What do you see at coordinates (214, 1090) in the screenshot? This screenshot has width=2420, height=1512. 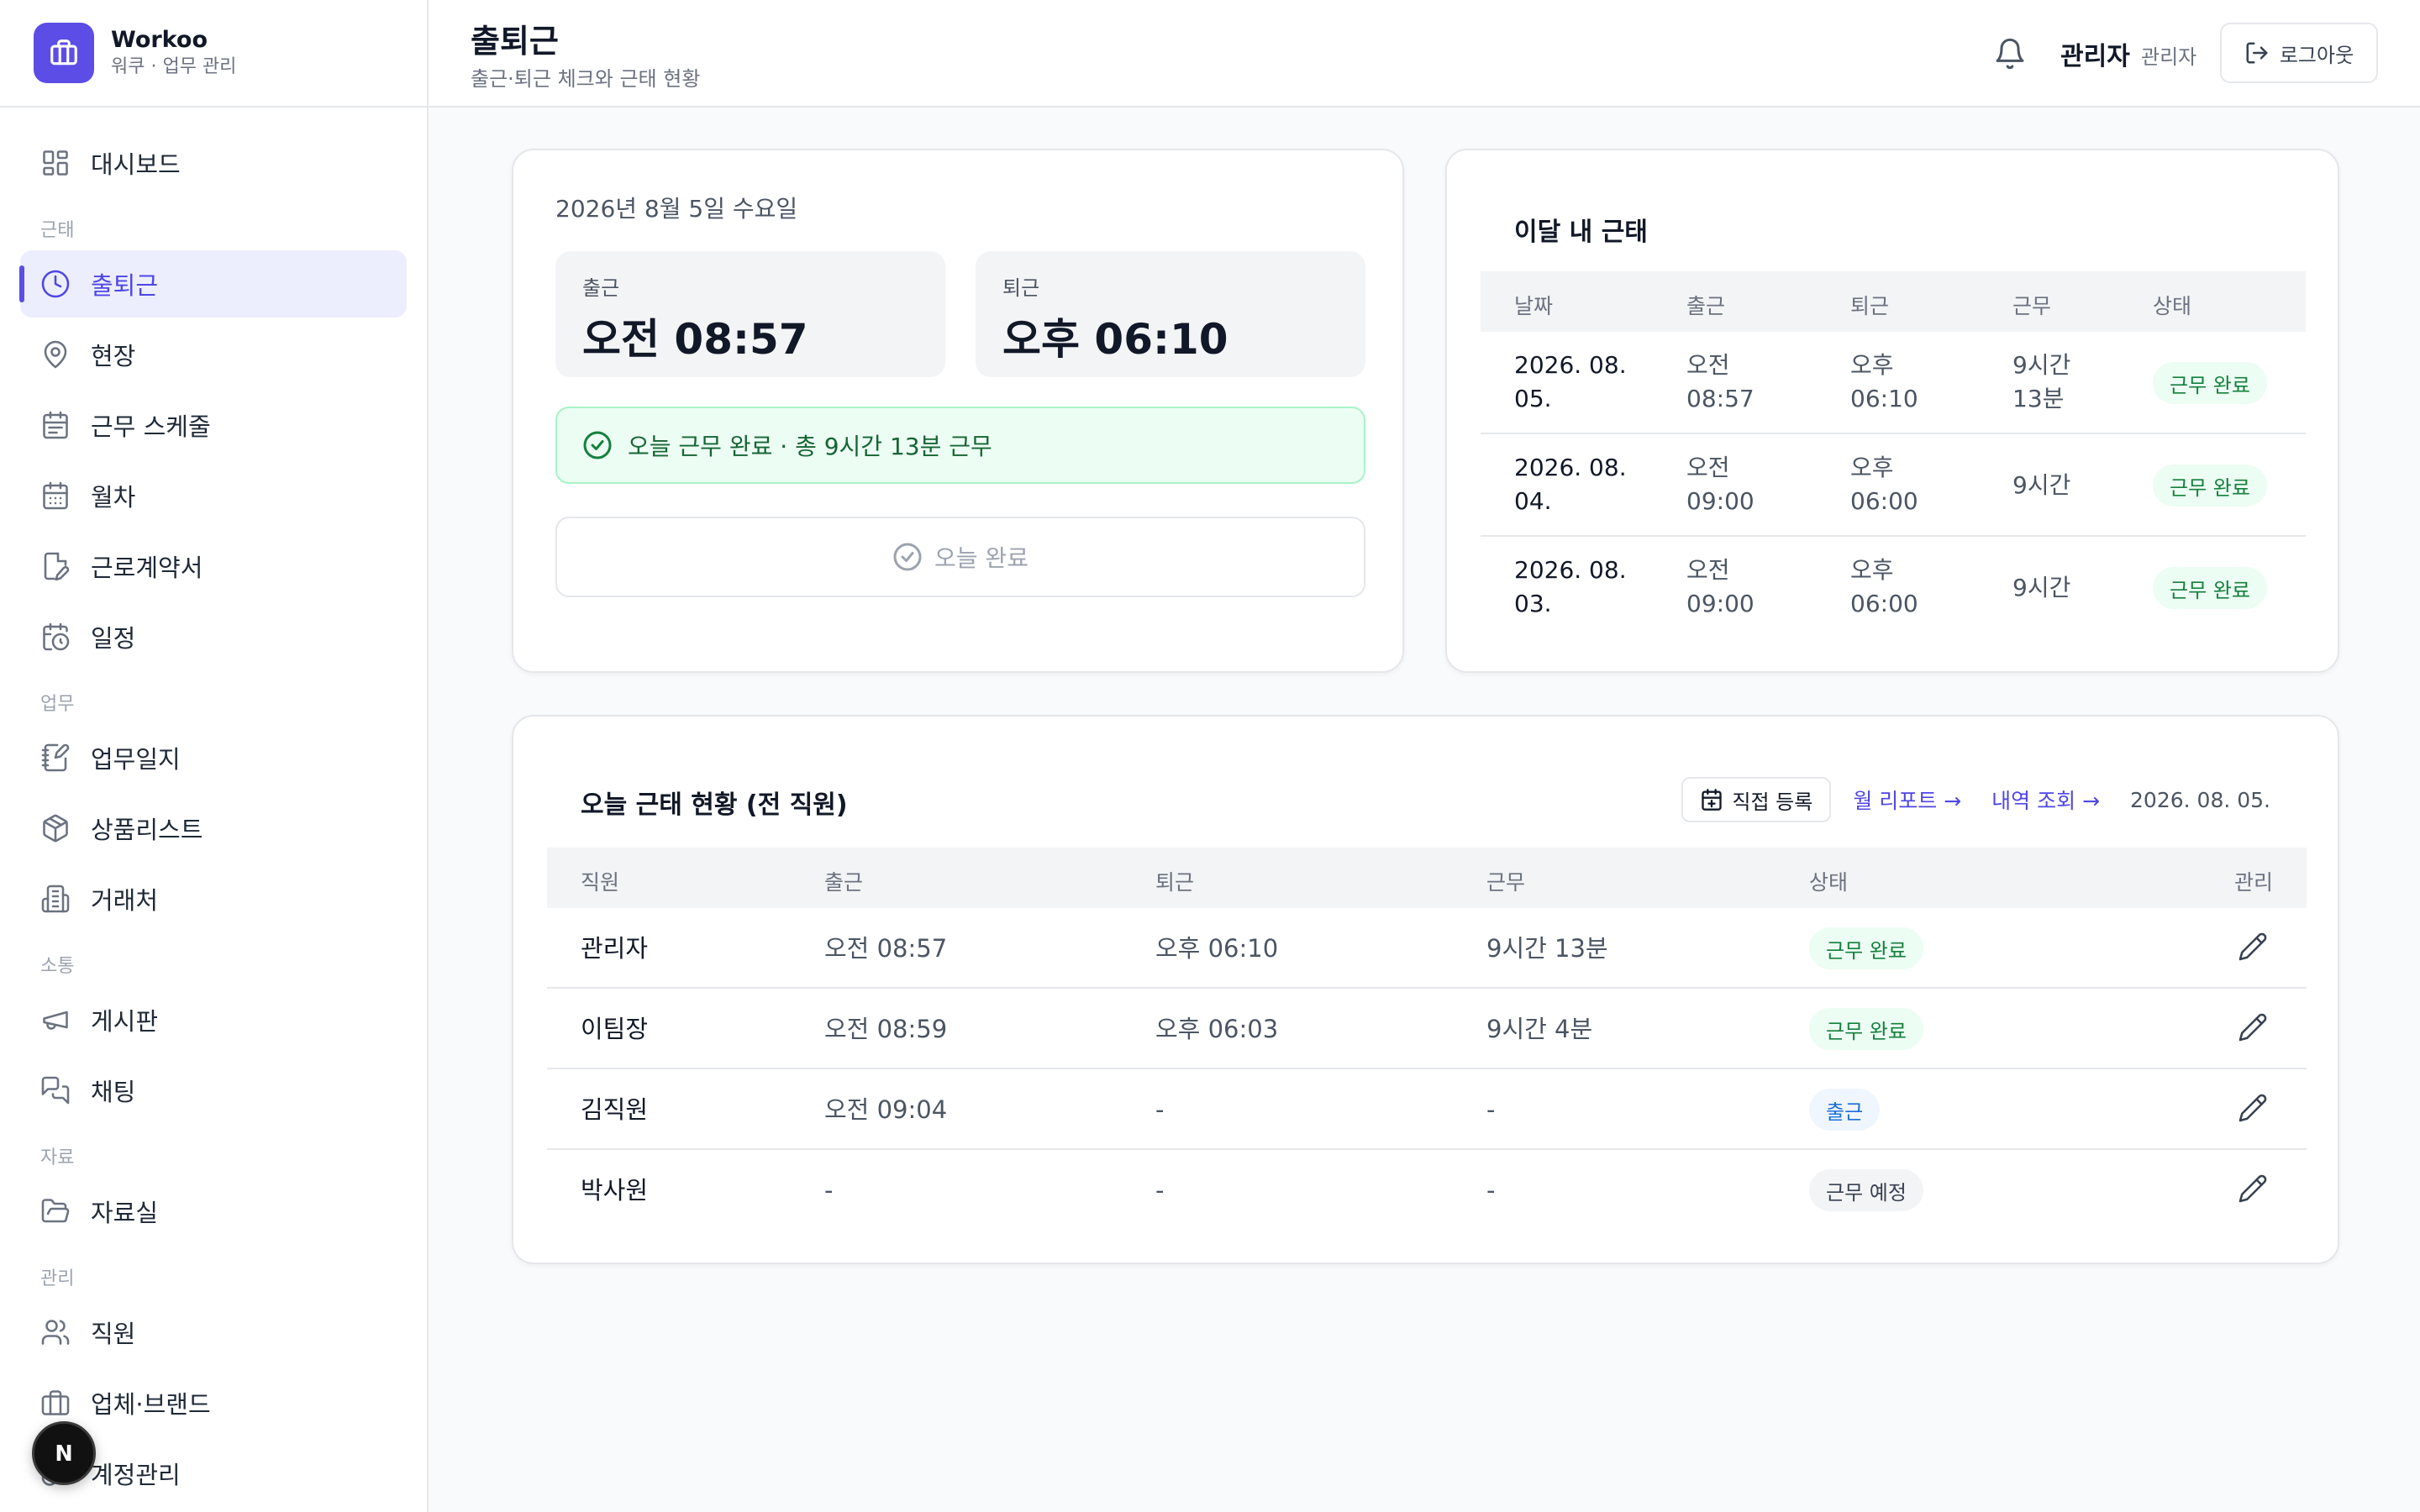 I see `sidebar-item-14: 채팅` at bounding box center [214, 1090].